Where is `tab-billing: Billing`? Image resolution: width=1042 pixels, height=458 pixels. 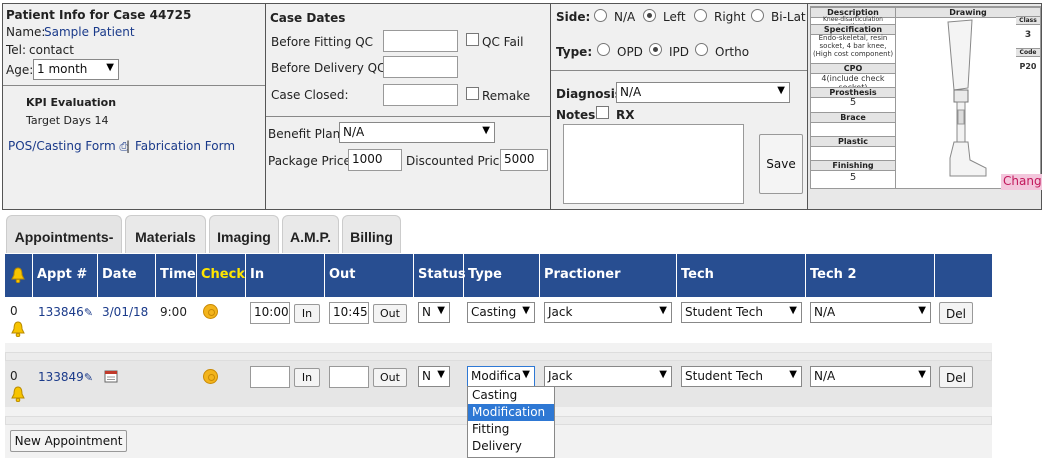
tab-billing: Billing is located at coordinates (371, 234).